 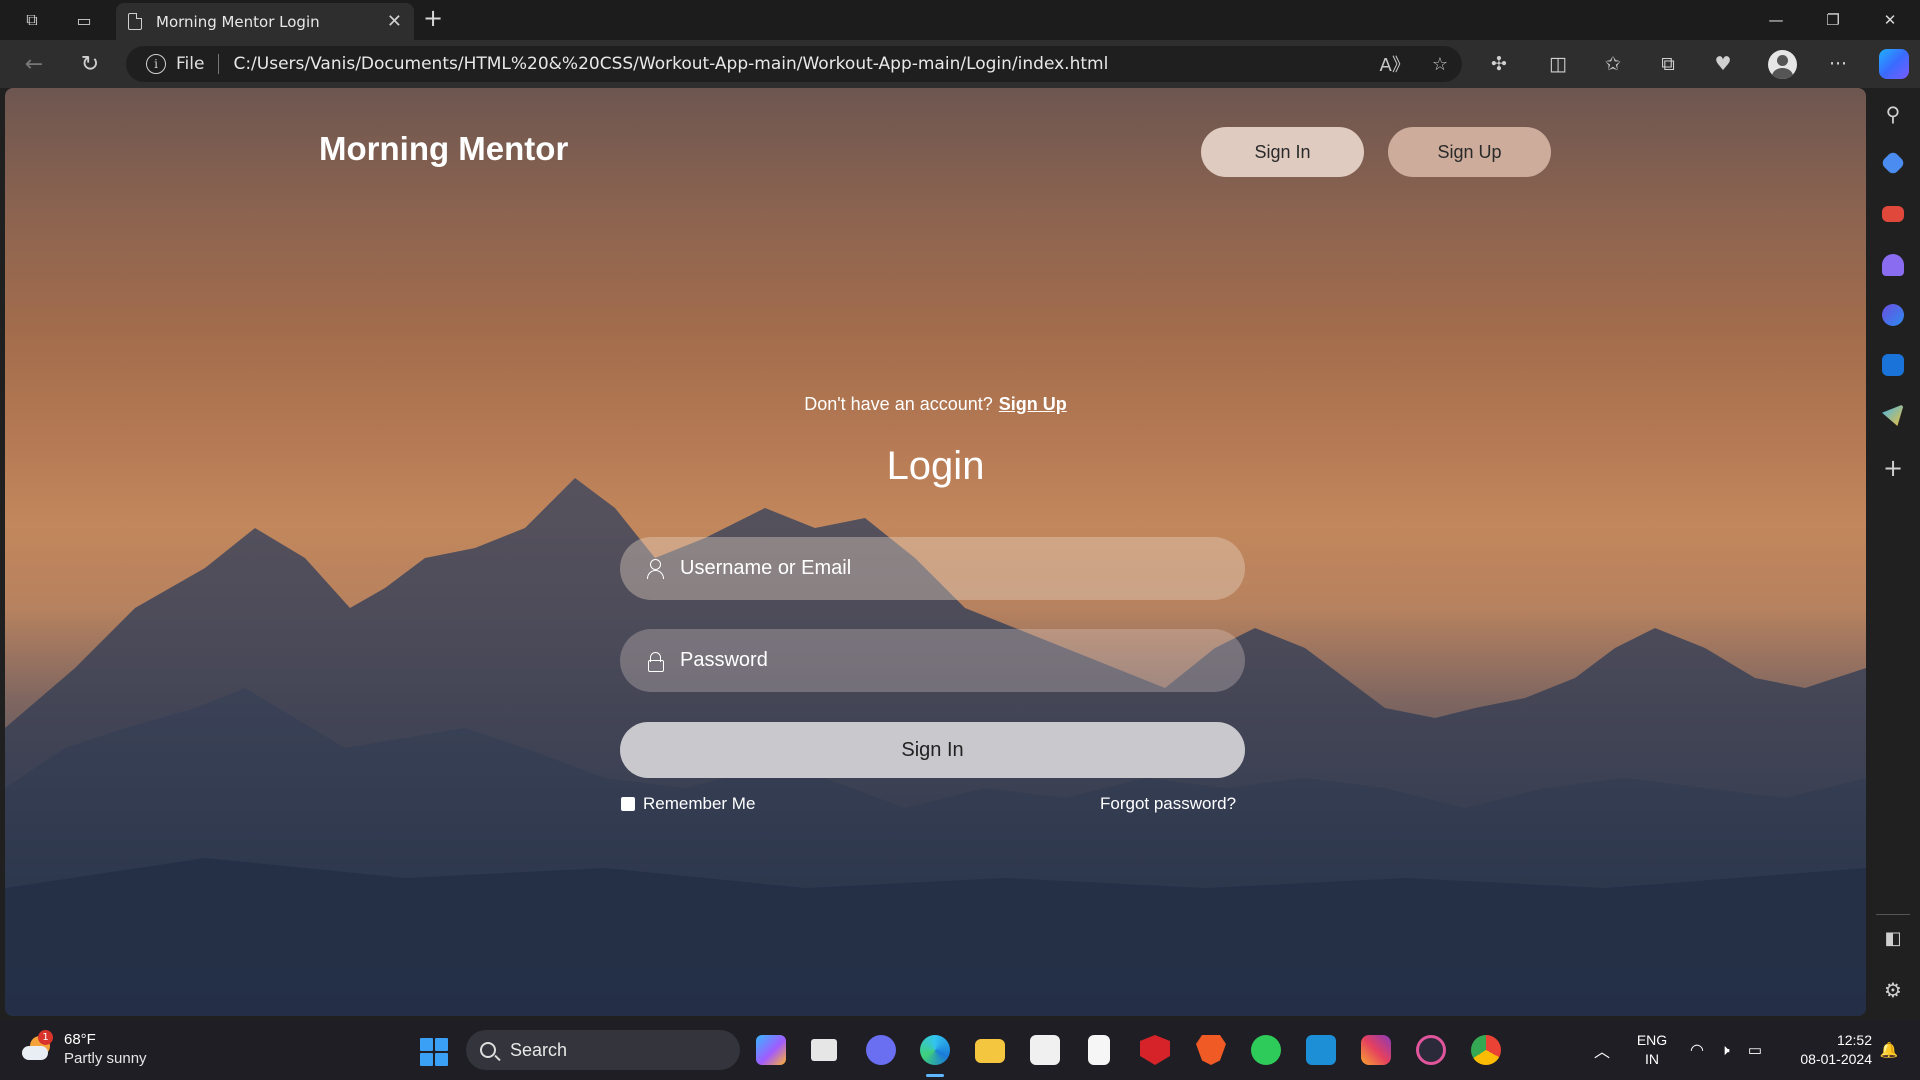 What do you see at coordinates (1776, 20) in the screenshot?
I see `minimize-icon: —` at bounding box center [1776, 20].